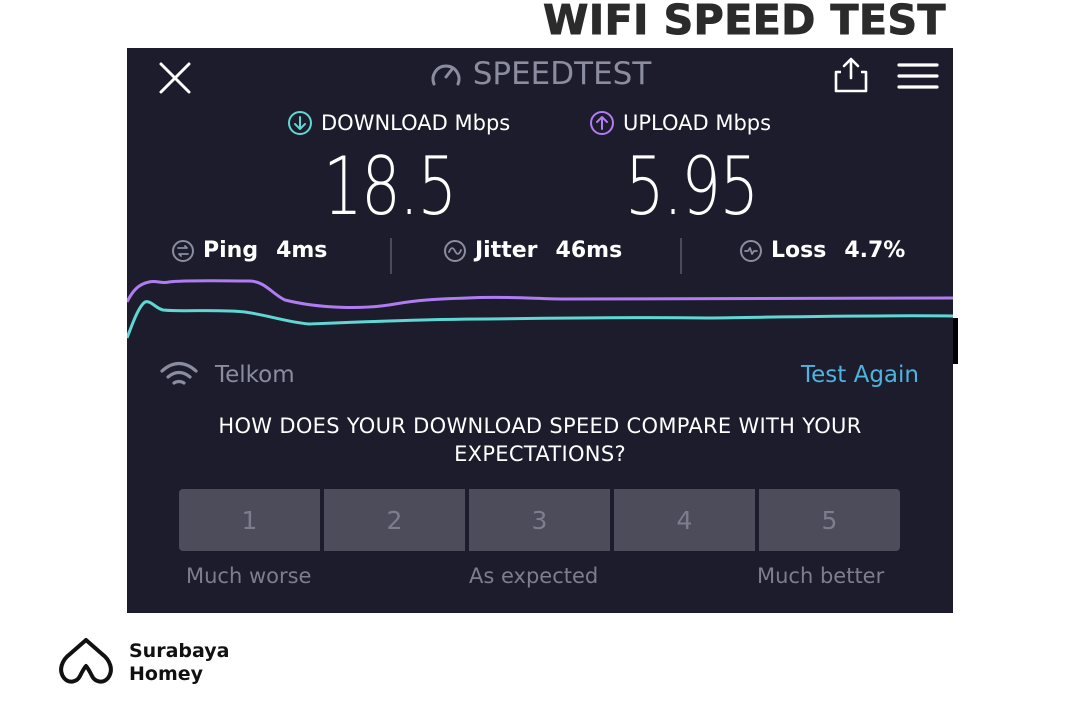  I want to click on speed-graph, so click(540, 309).